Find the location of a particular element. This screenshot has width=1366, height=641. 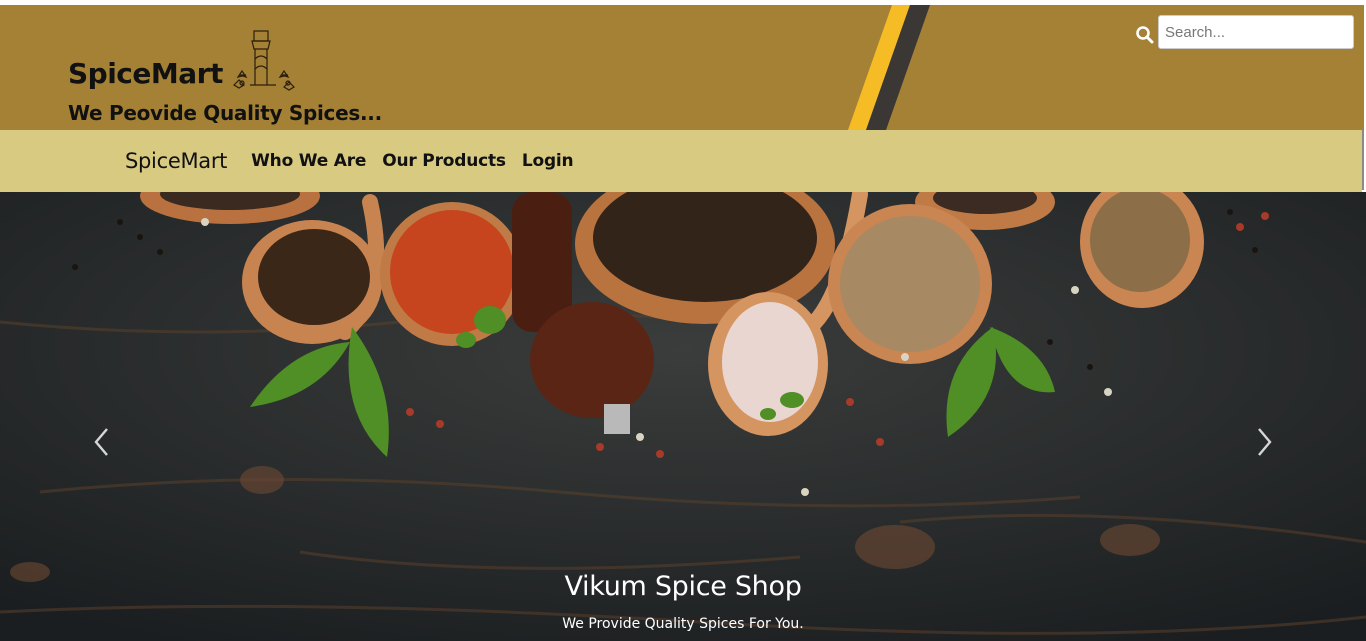

carousel-prev-chevron-left-icon is located at coordinates (102, 442).